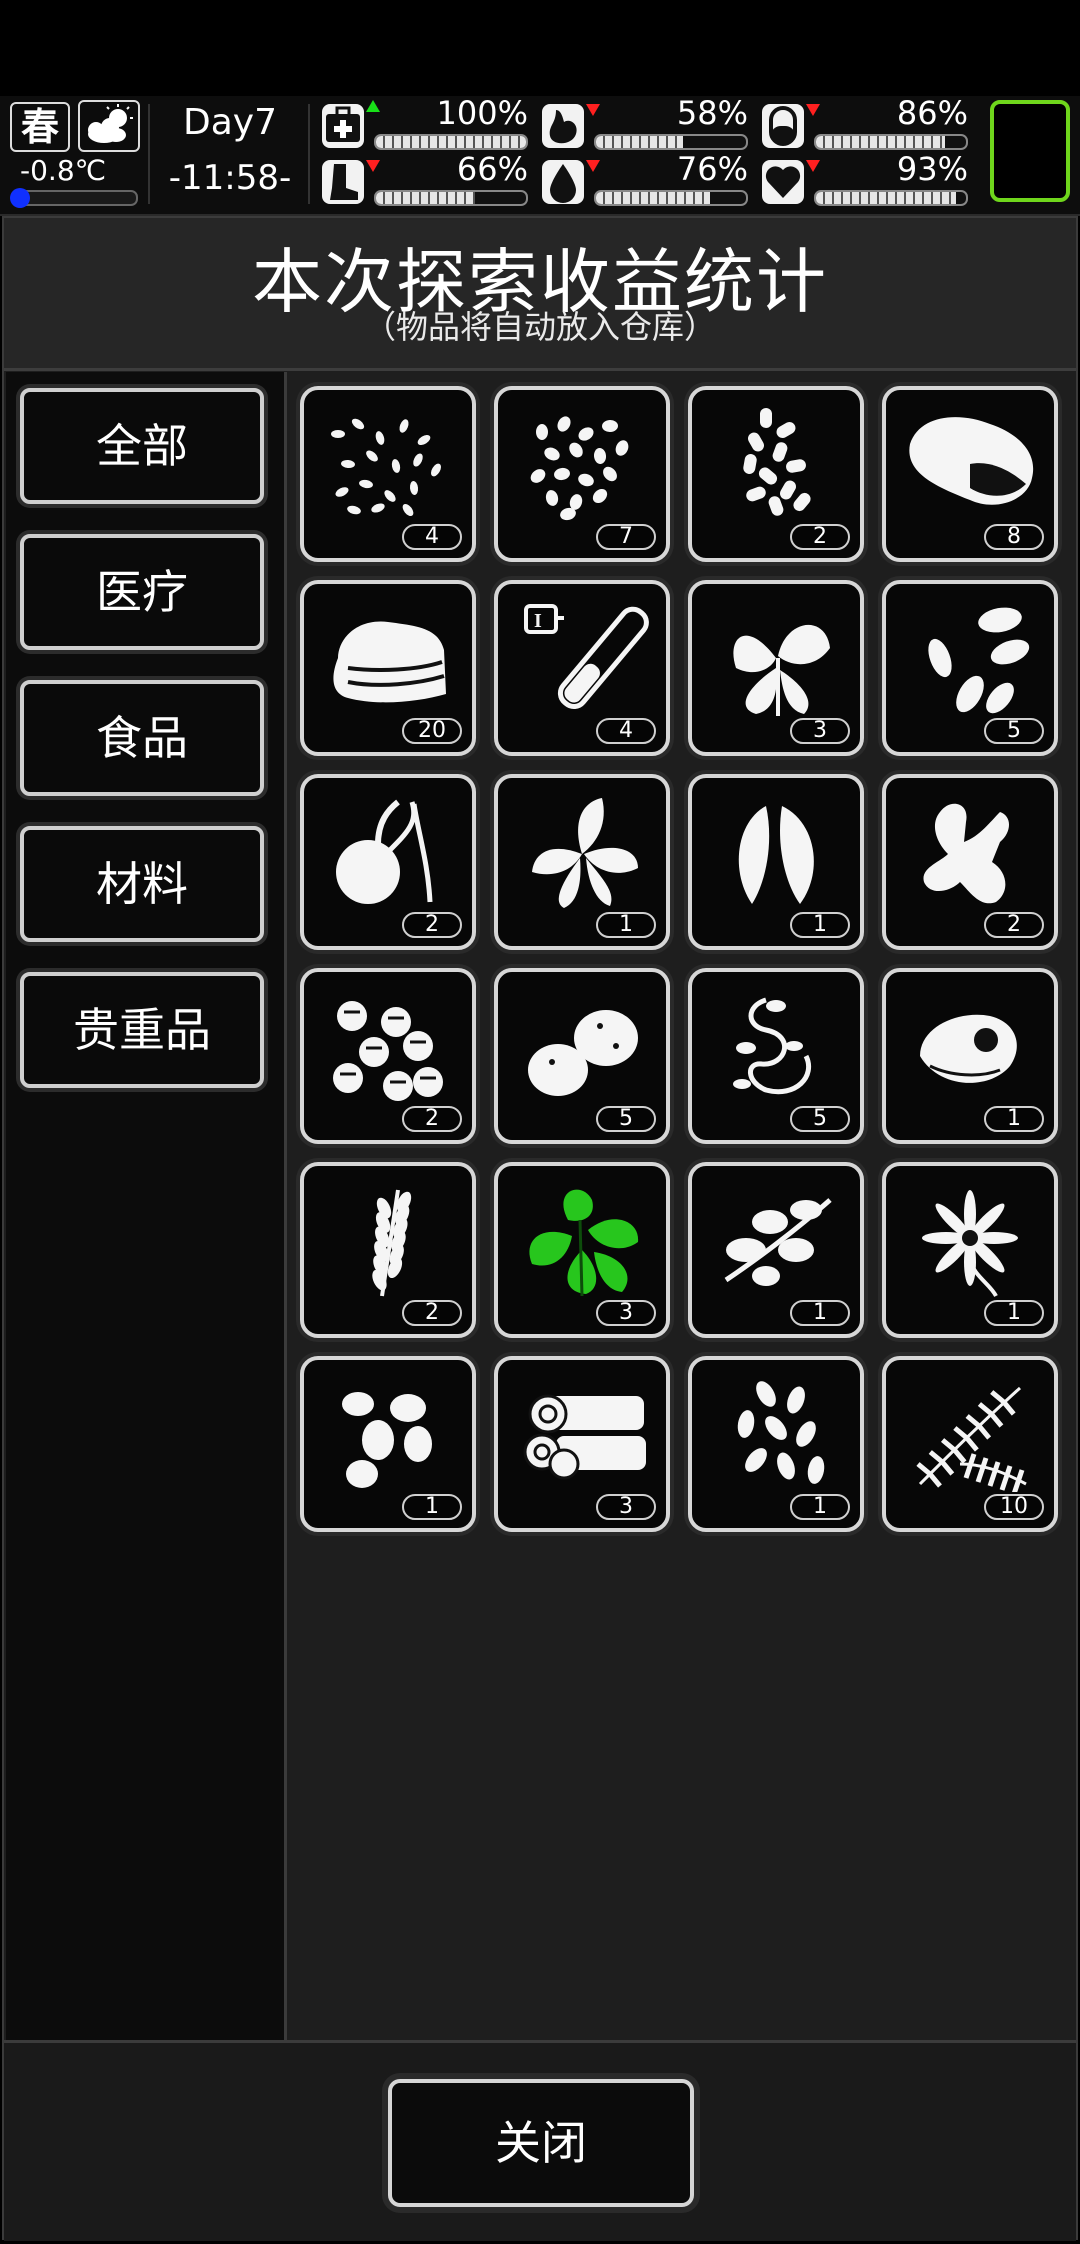 The height and width of the screenshot is (2244, 1080). What do you see at coordinates (584, 1243) in the screenshot?
I see `green-herb-icon` at bounding box center [584, 1243].